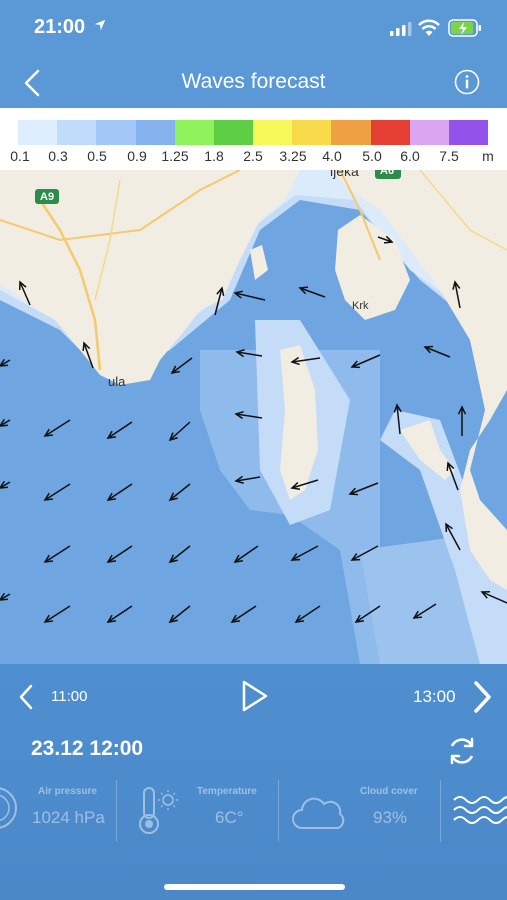 The image size is (507, 900). Describe the element at coordinates (482, 697) in the screenshot. I see `next-hour-chevron-icon` at that location.